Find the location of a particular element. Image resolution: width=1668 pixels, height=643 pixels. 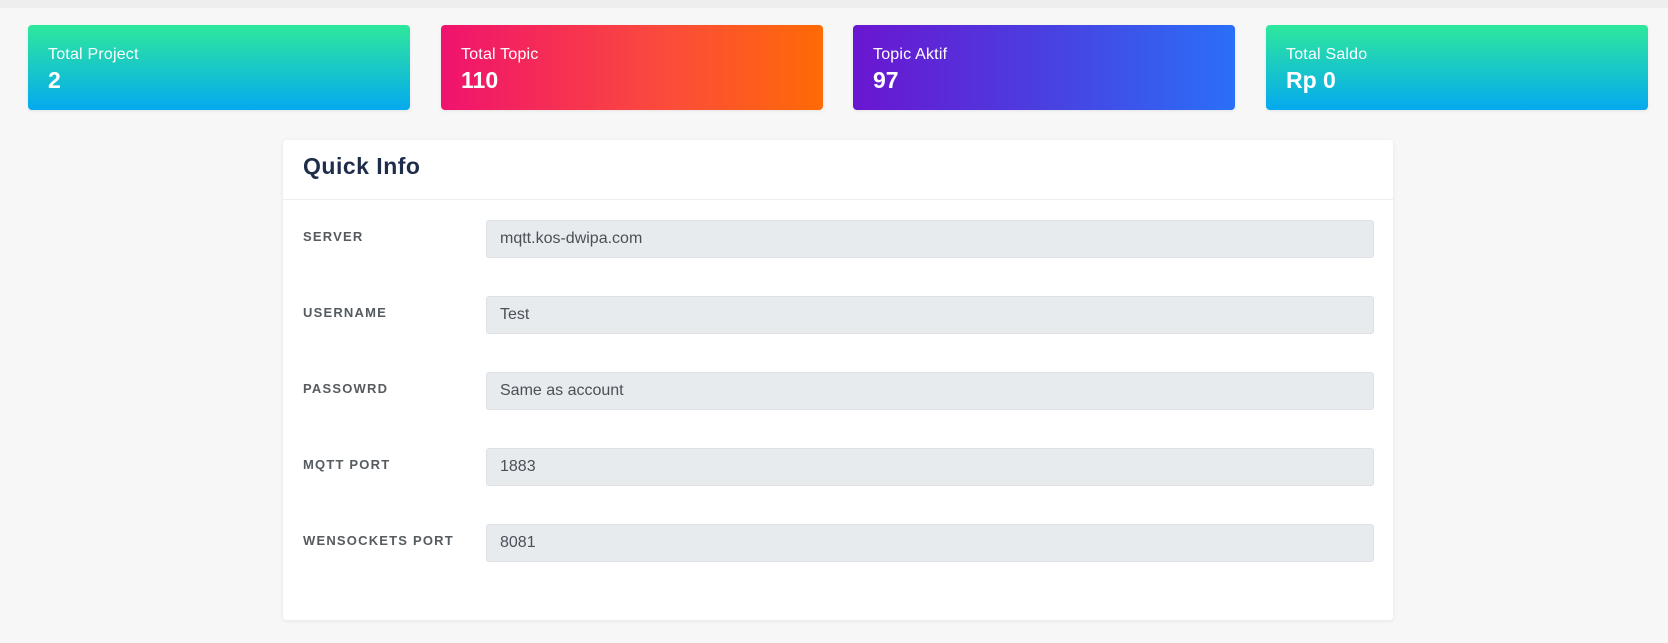

info-row-websockets-port: WENSOCKETS PORT is located at coordinates (838, 543).